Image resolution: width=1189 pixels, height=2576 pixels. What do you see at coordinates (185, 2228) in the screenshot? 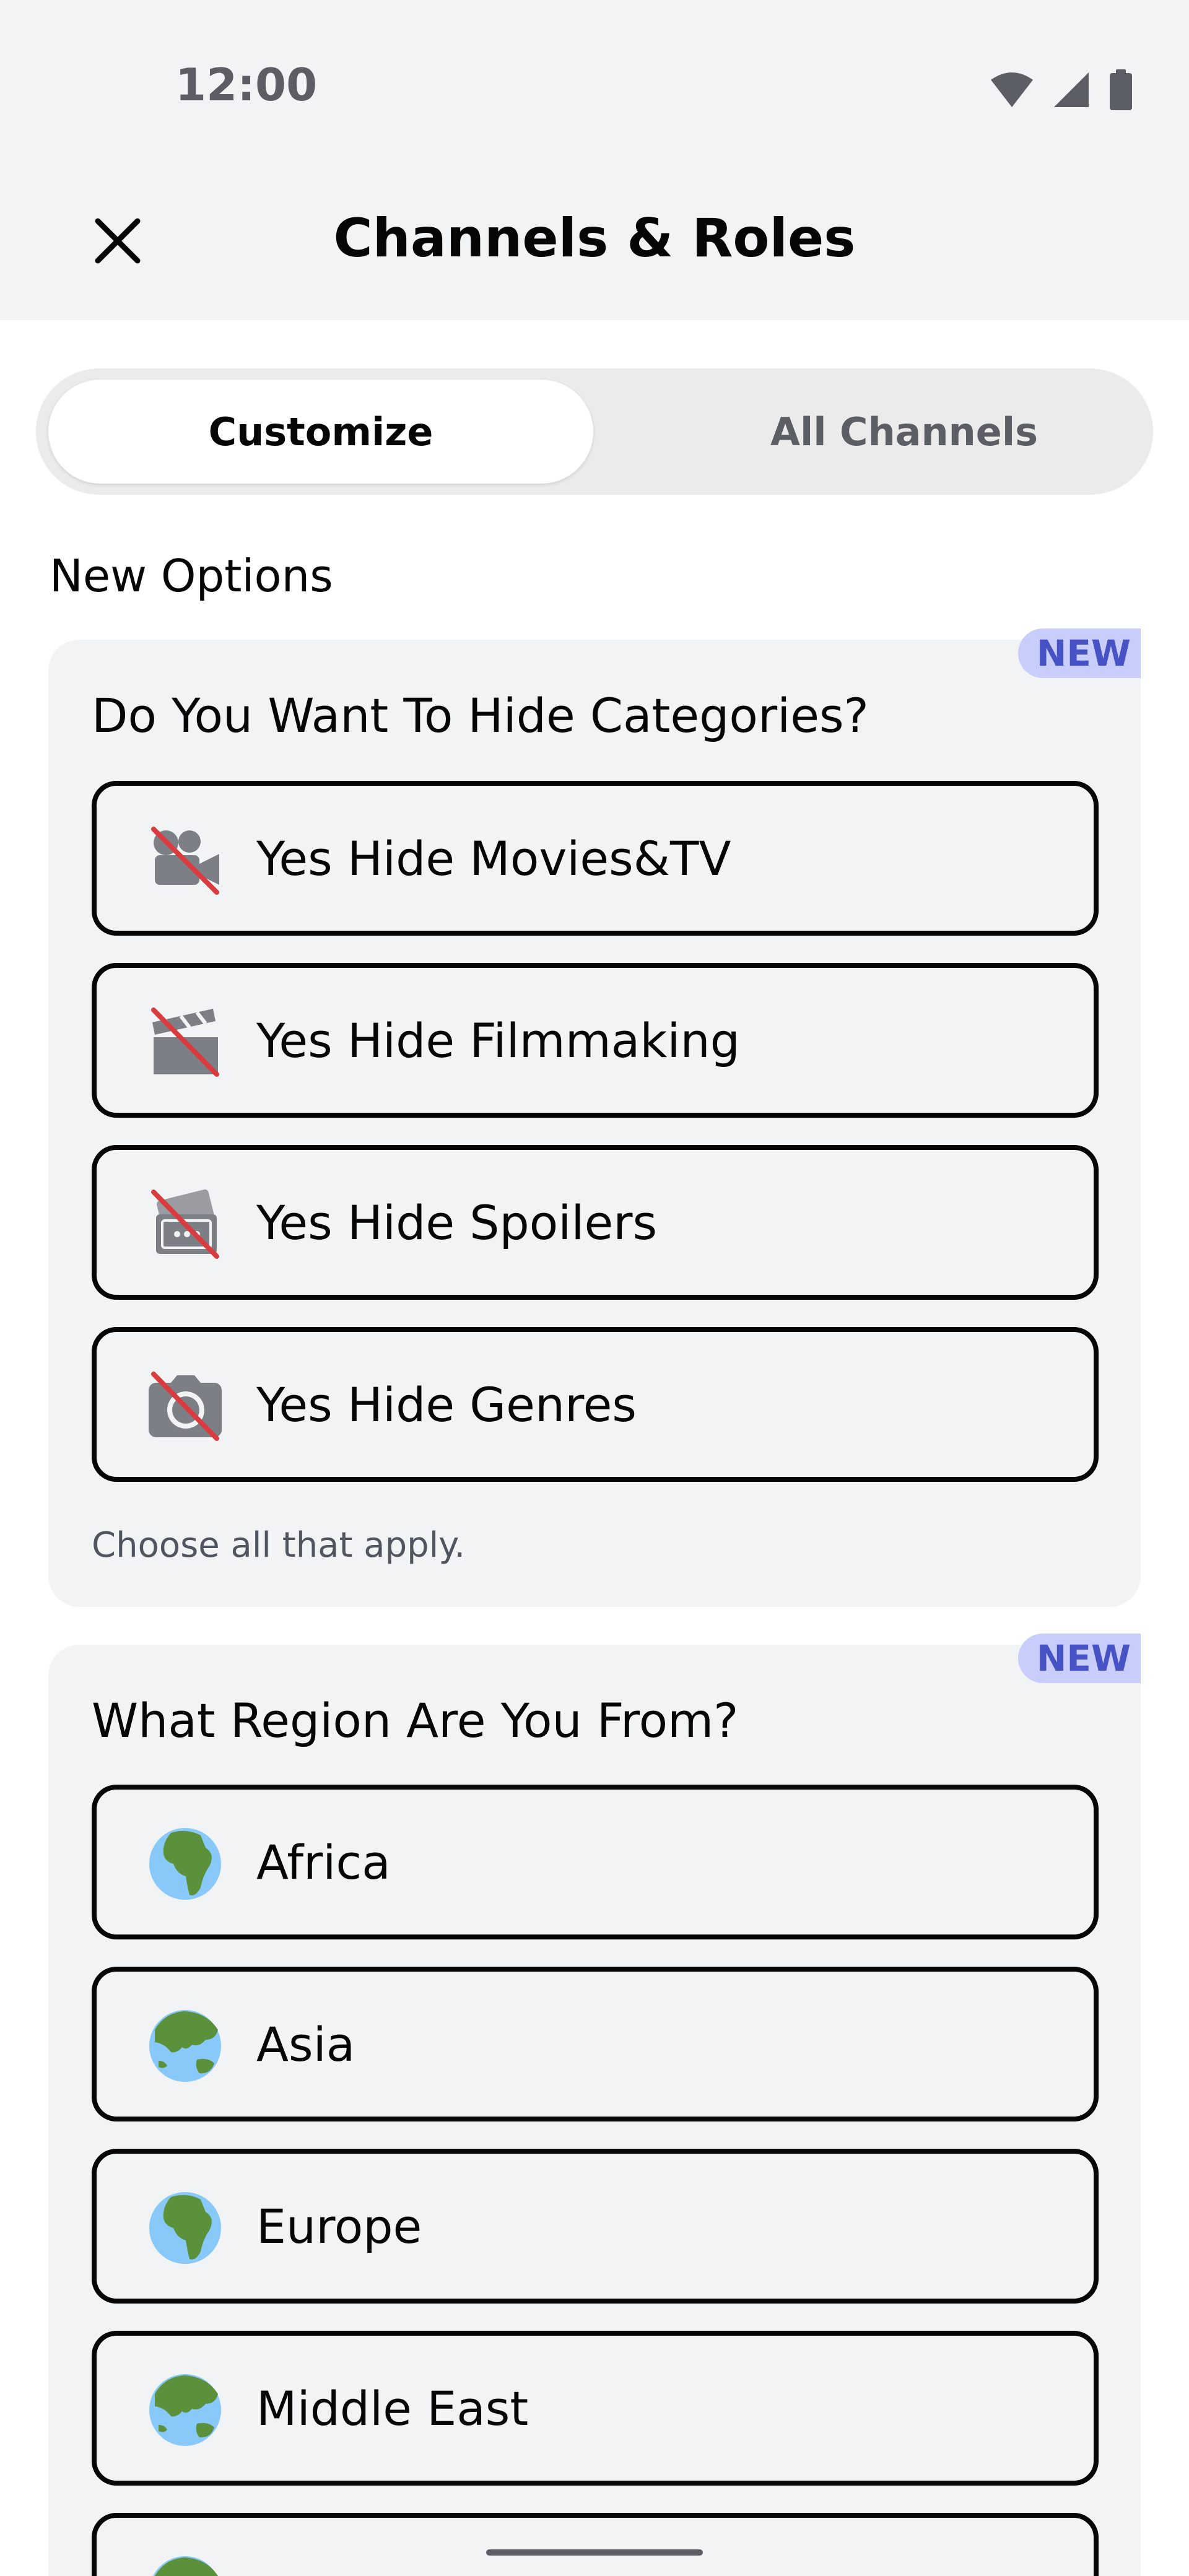
I see `globe-europe-icon` at bounding box center [185, 2228].